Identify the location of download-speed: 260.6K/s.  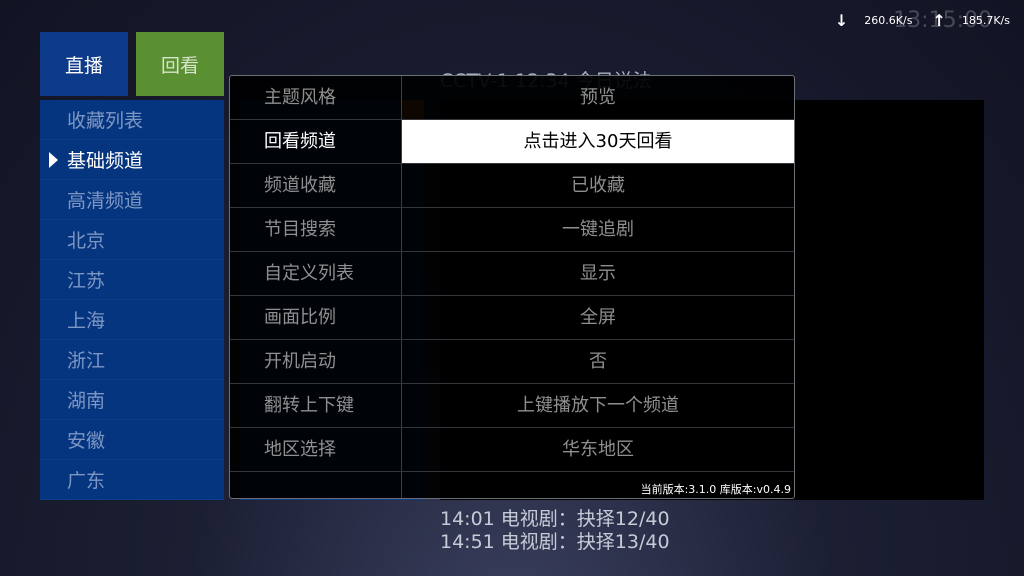
(888, 20).